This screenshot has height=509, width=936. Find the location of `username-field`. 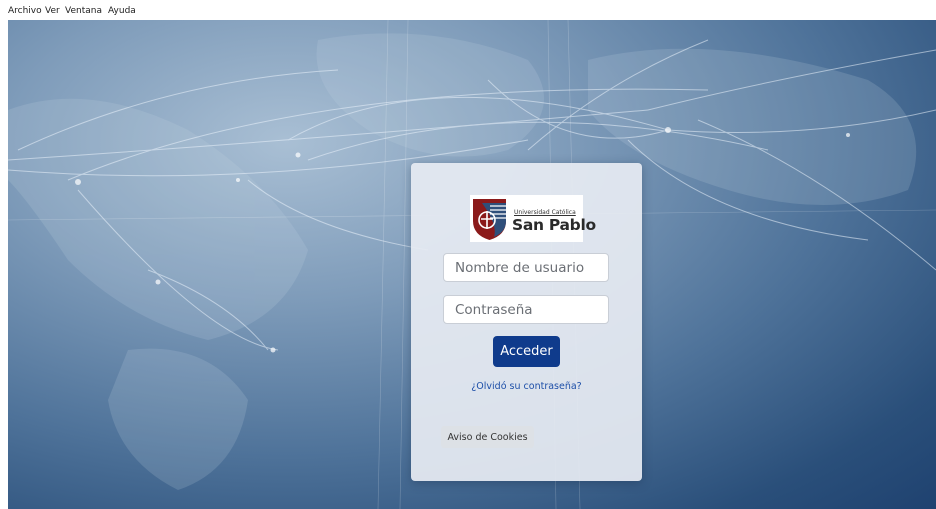

username-field is located at coordinates (526, 267).